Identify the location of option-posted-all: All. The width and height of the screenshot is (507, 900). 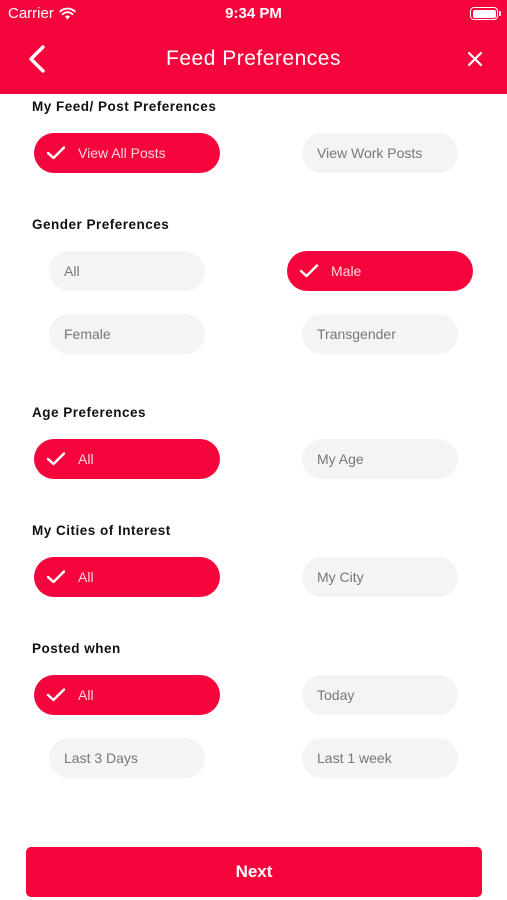
(127, 695).